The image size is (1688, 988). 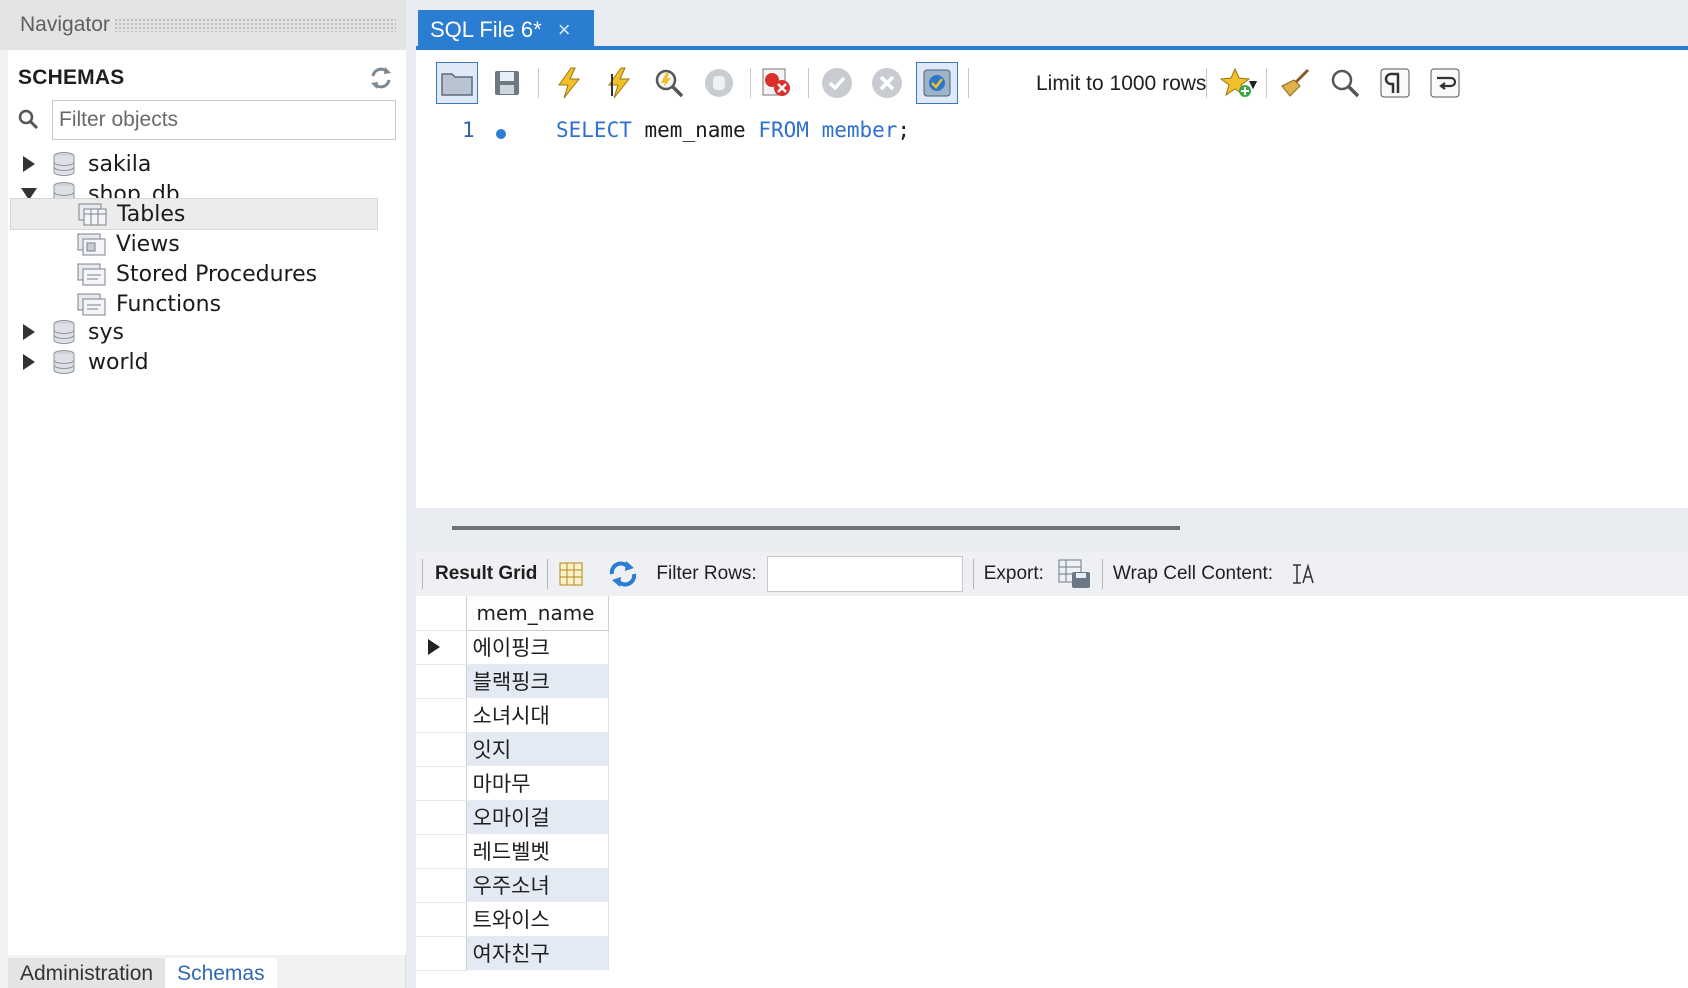 I want to click on limit-rows-label: Limit to 1000 rows, so click(x=1121, y=83).